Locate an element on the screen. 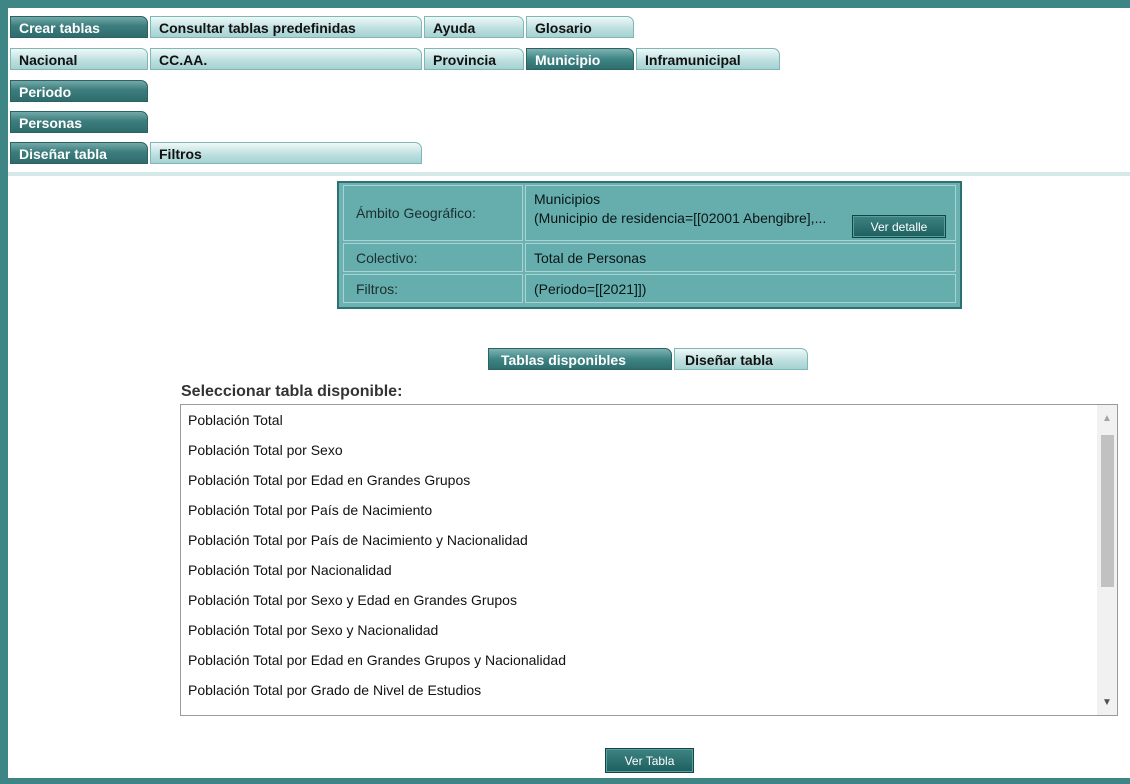  tab-filtros: Filtros is located at coordinates (286, 153).